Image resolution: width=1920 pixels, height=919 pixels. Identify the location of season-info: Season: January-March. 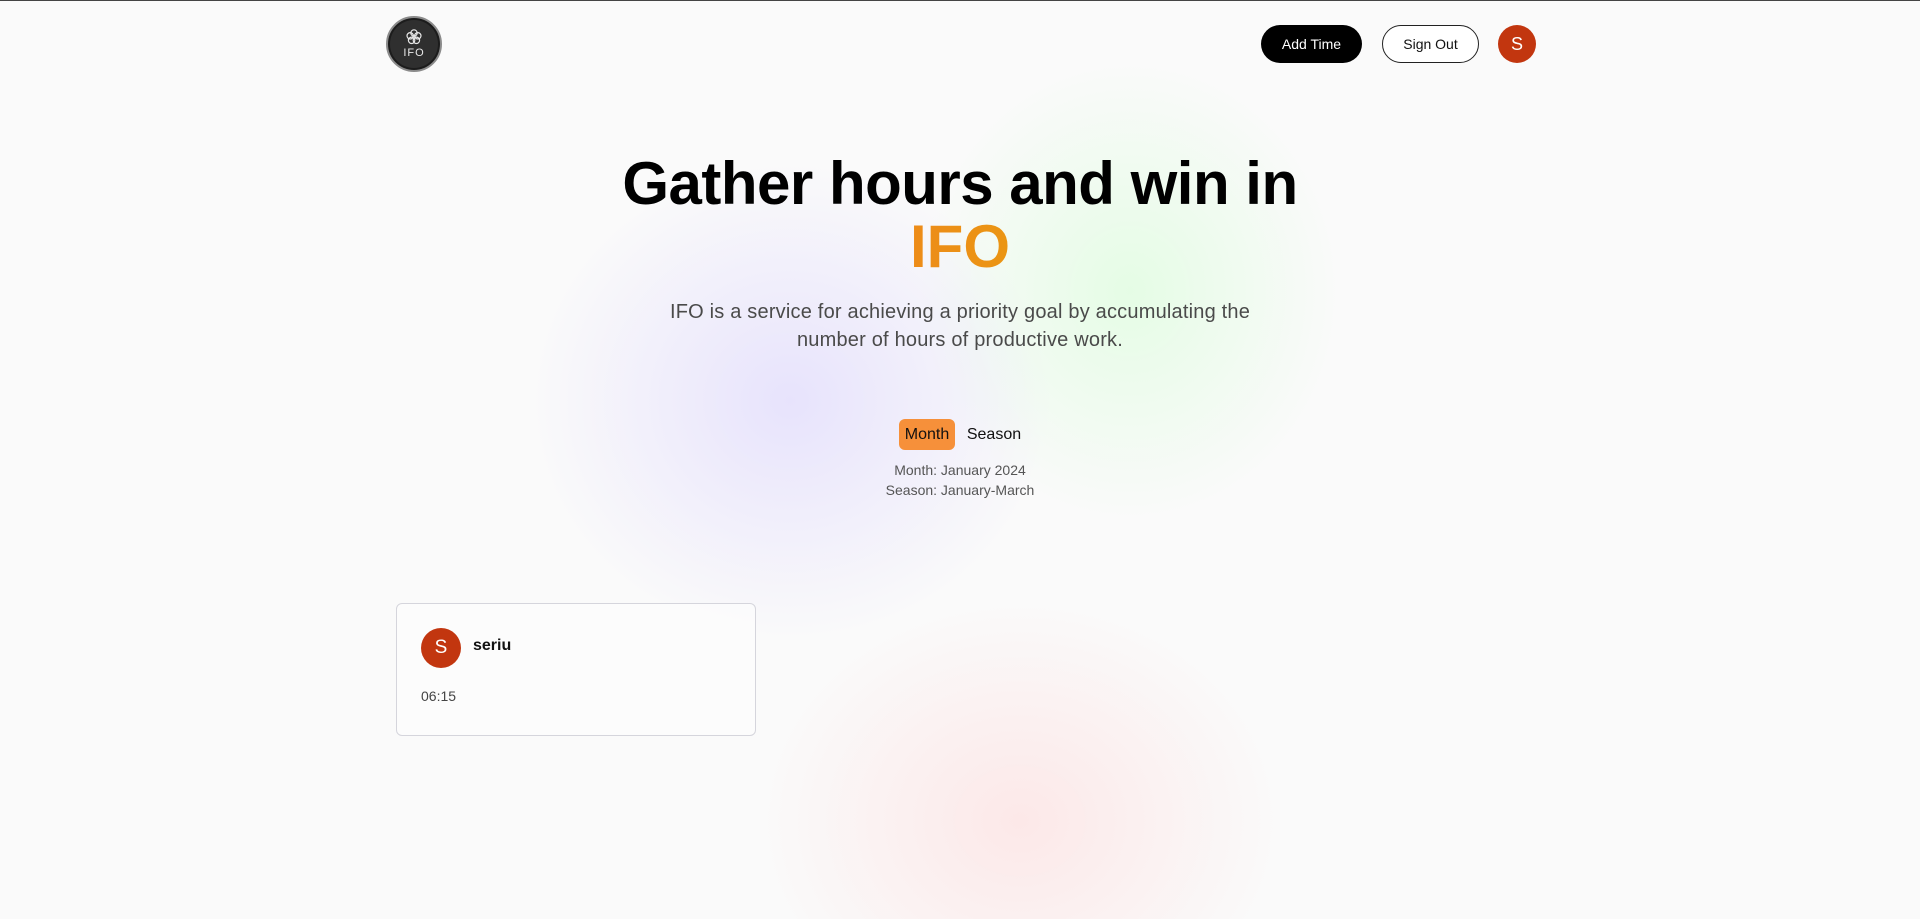
(960, 490).